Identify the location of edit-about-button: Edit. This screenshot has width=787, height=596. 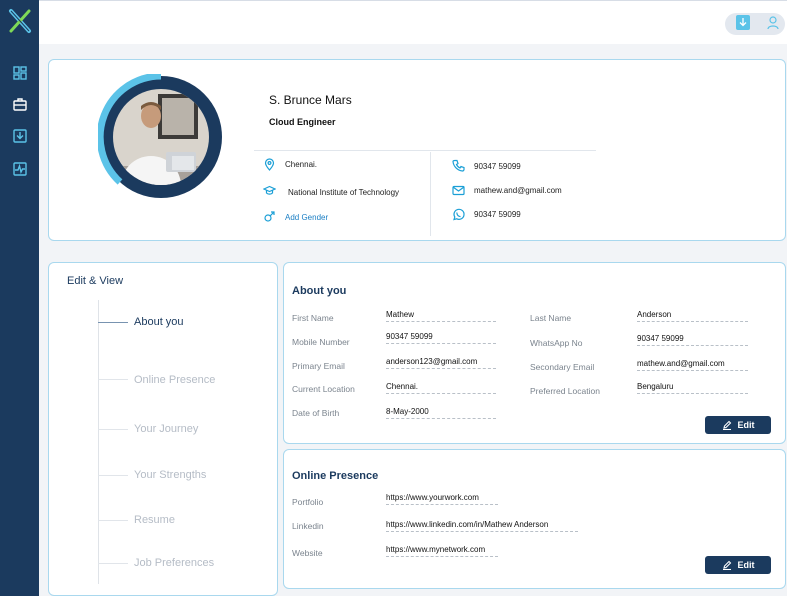
(738, 425).